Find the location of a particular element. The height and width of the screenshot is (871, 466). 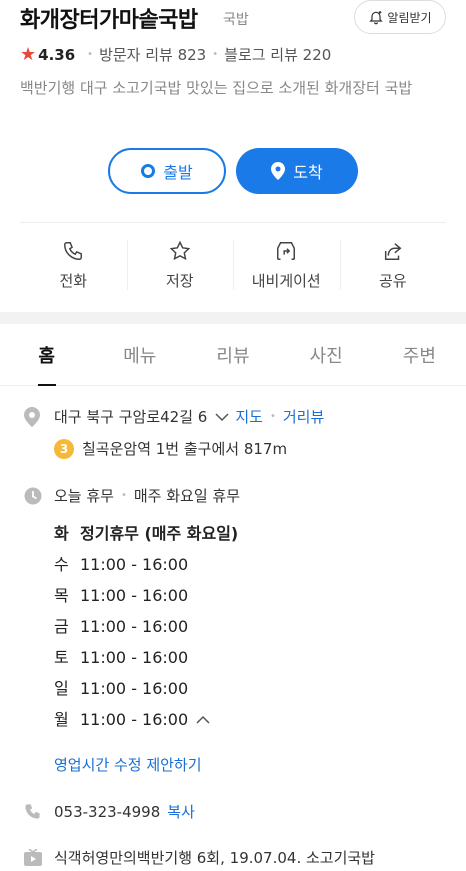

tv-row: 식객허영만의백반기행 6회, 19.07.04. 소고기국밥 is located at coordinates (199, 857).